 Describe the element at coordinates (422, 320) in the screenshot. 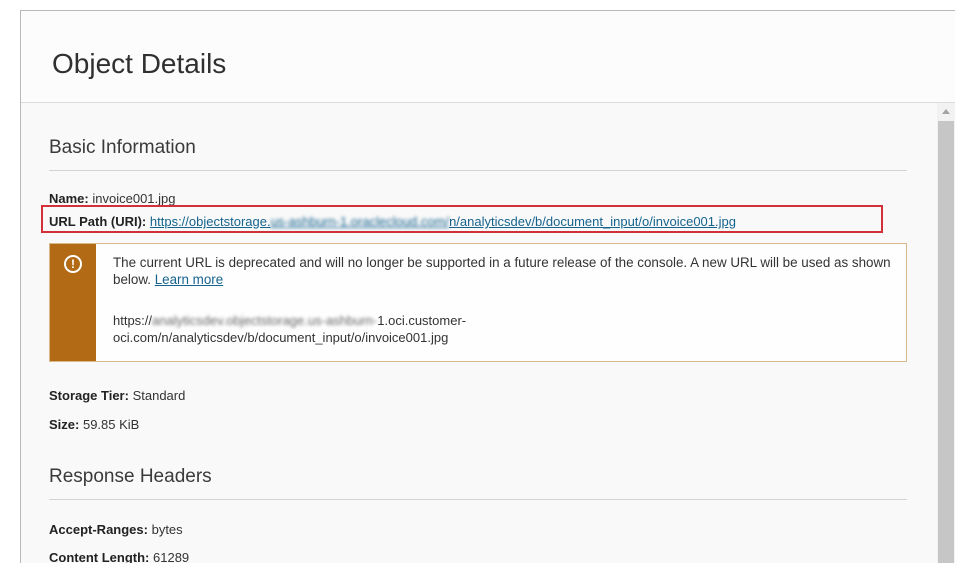

I see `new-url-suffix: 1.oci.customer-` at that location.